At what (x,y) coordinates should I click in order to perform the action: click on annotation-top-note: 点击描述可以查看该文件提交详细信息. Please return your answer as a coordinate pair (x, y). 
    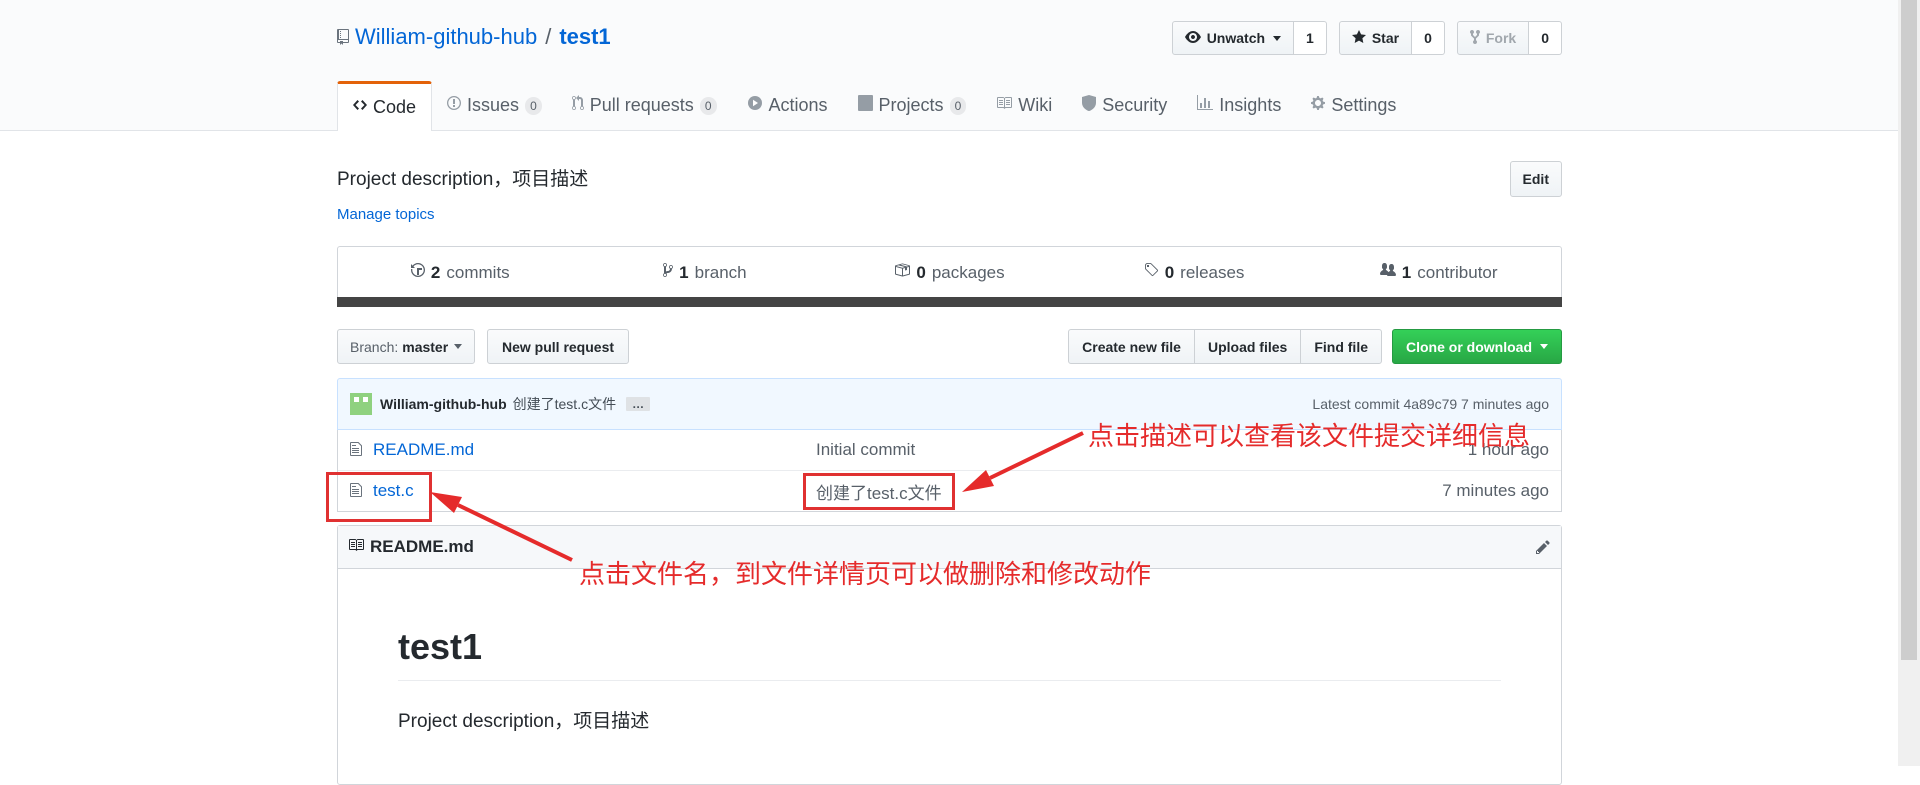
    Looking at the image, I should click on (1309, 436).